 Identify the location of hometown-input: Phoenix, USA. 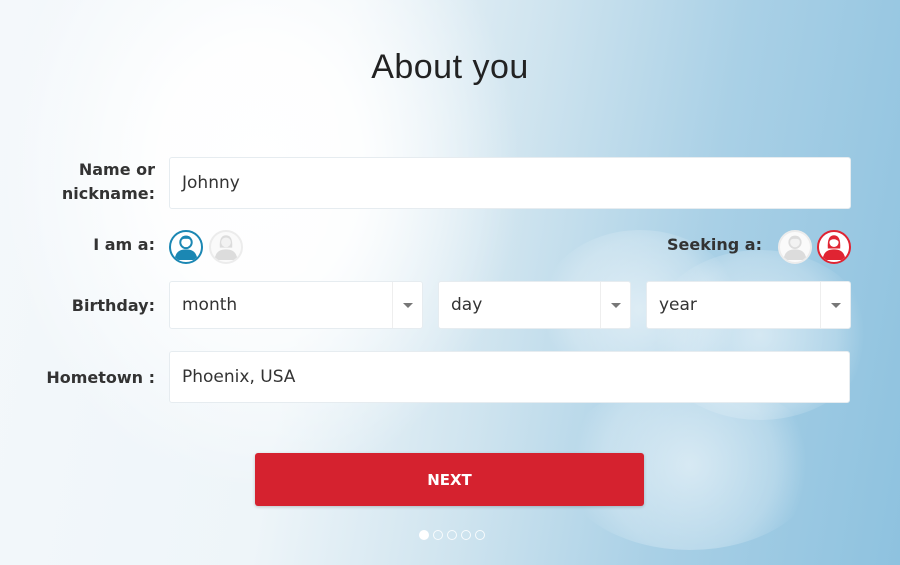
(509, 377).